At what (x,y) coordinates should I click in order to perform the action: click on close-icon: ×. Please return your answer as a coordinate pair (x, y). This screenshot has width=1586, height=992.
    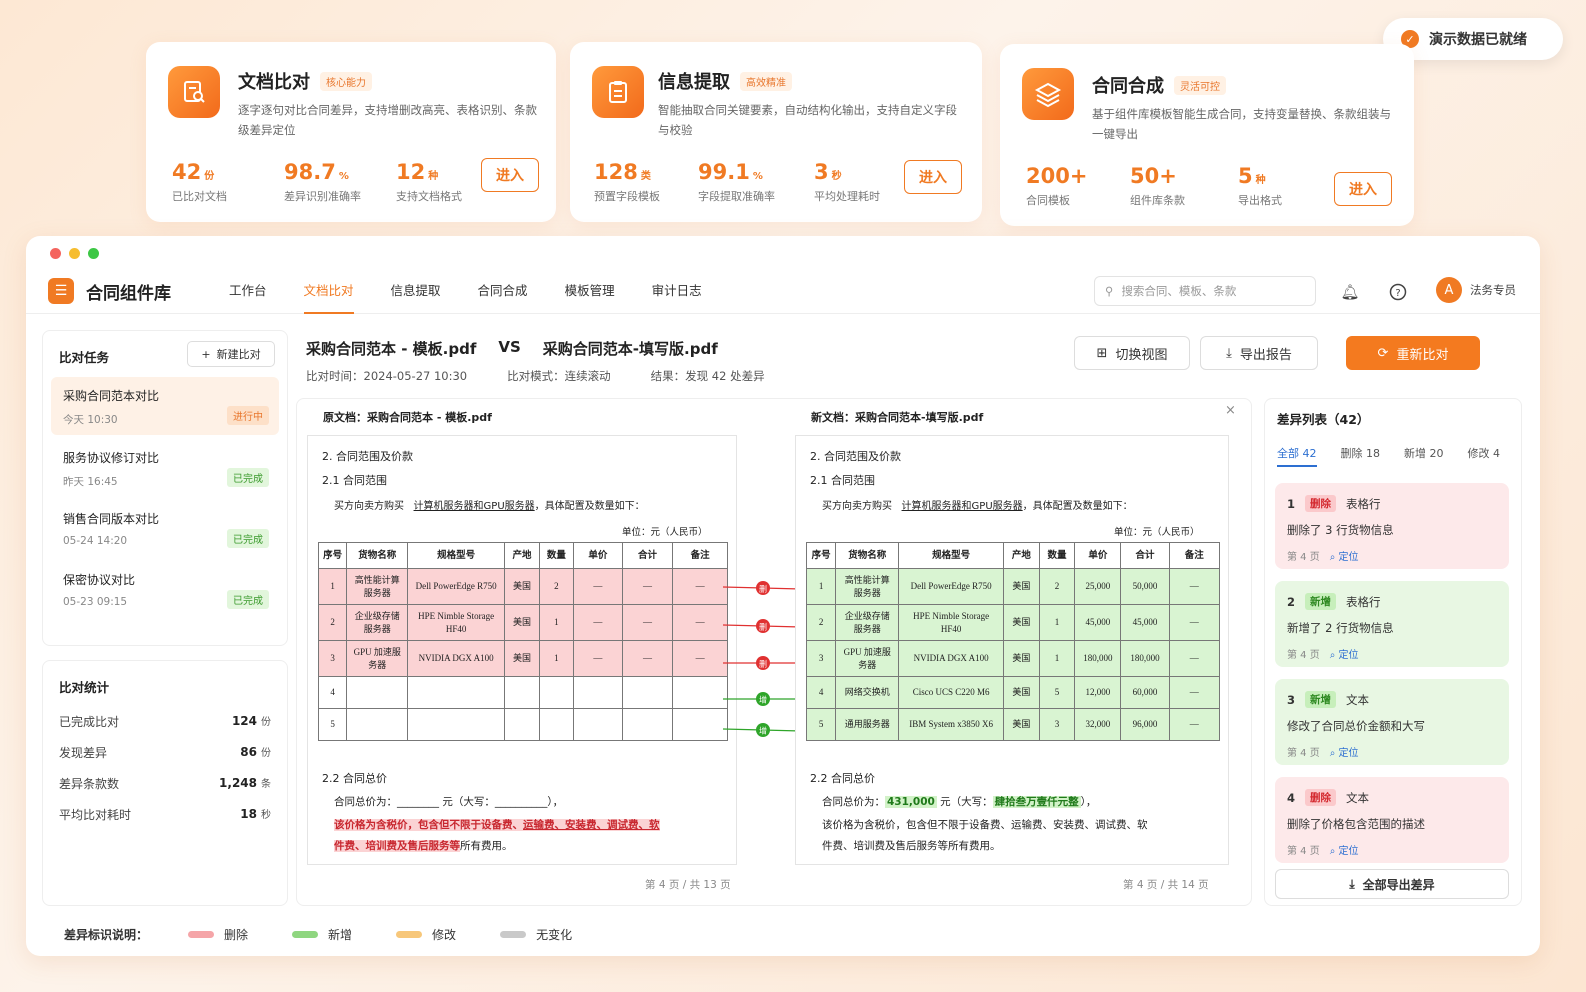
    Looking at the image, I should click on (1230, 410).